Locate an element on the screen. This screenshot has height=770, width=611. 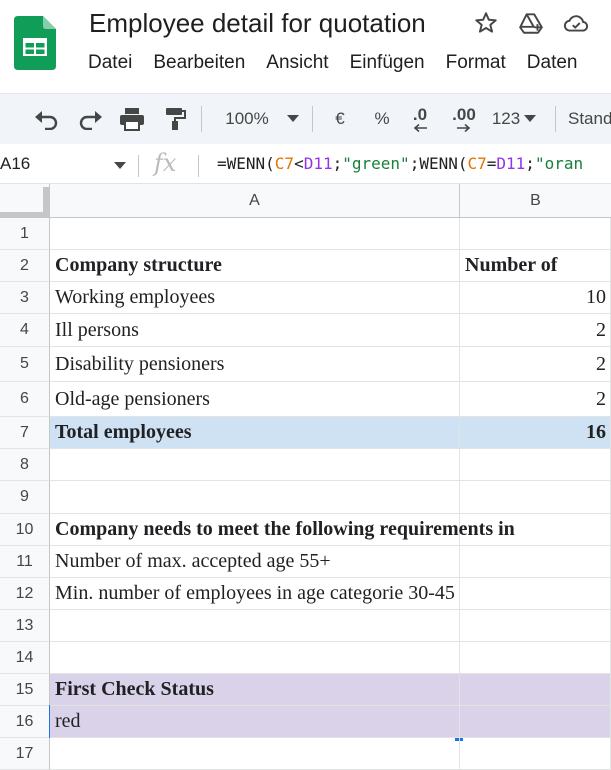
column-header-b: B is located at coordinates (535, 201).